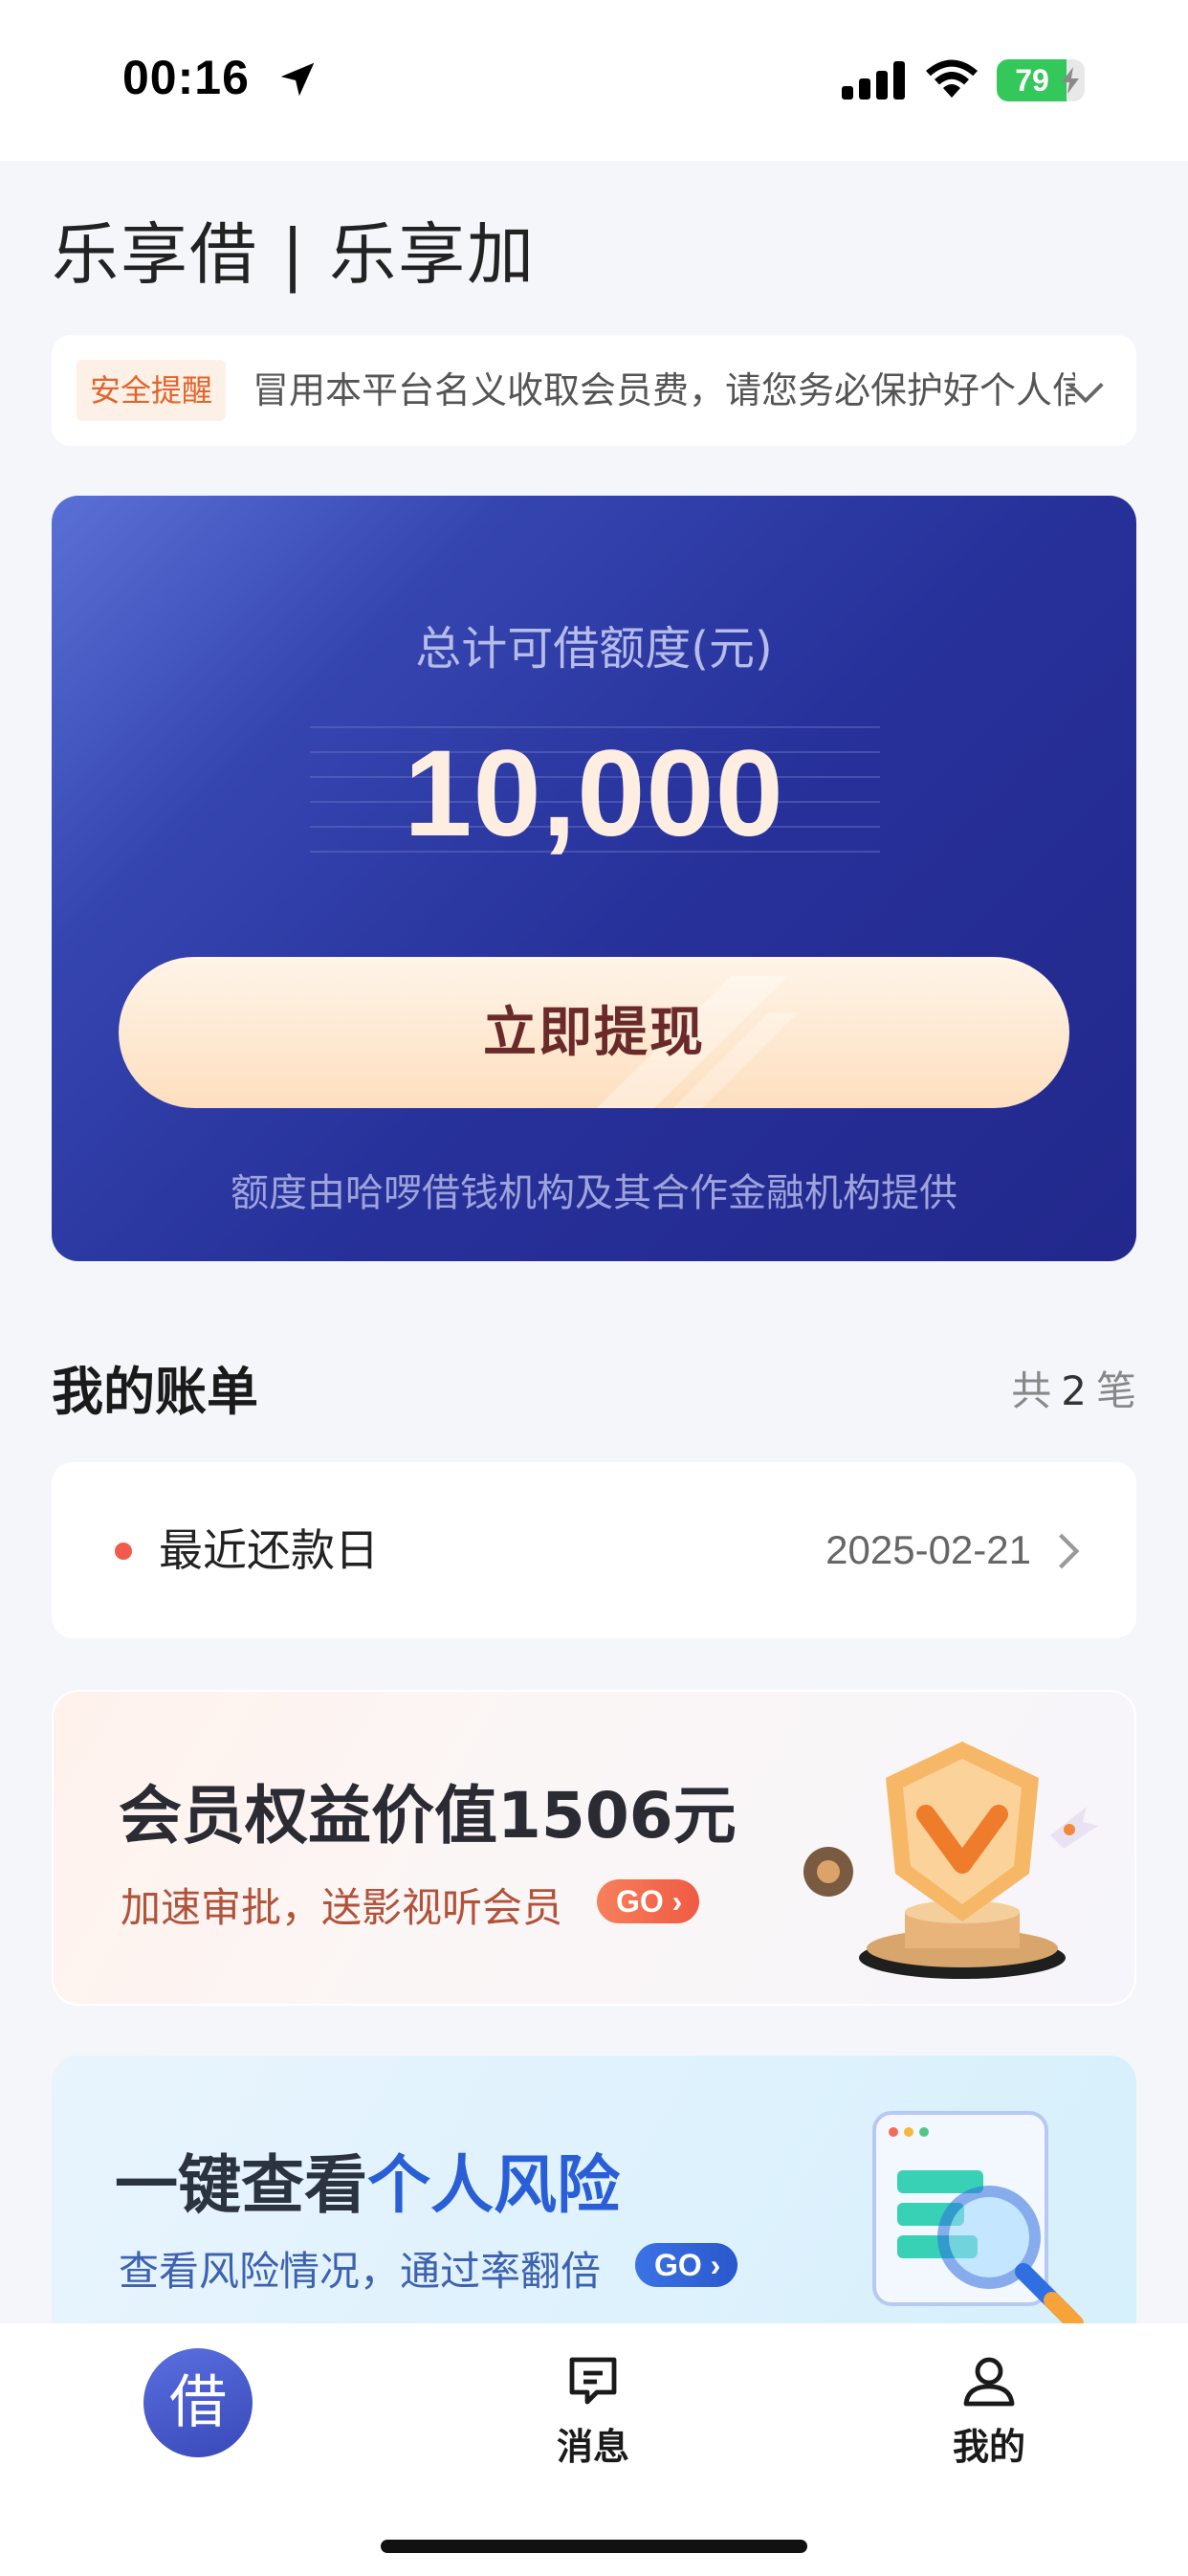  I want to click on member-benefits-banner: 会员权益价值1506元 加速审批，送影视听会员 GO ›, so click(594, 1848).